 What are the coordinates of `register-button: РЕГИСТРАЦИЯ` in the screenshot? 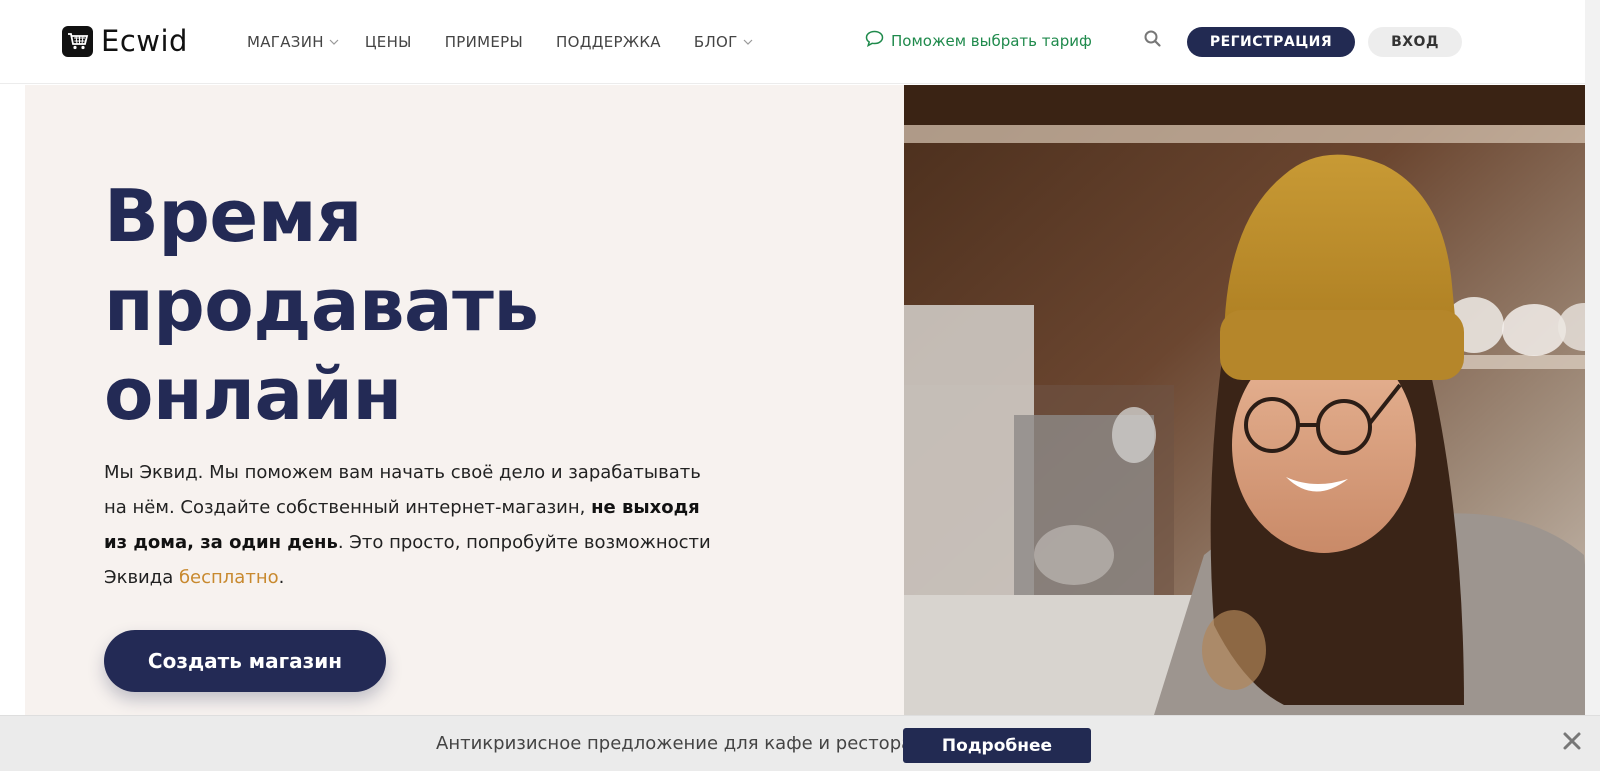 It's located at (1271, 42).